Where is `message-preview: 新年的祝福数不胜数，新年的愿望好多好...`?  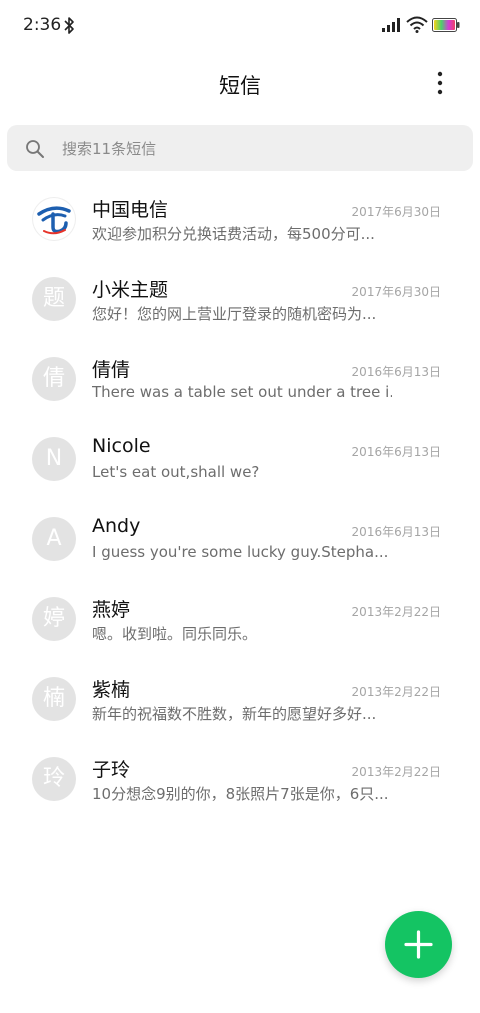 message-preview: 新年的祝福数不胜数，新年的愿望好多好... is located at coordinates (234, 714).